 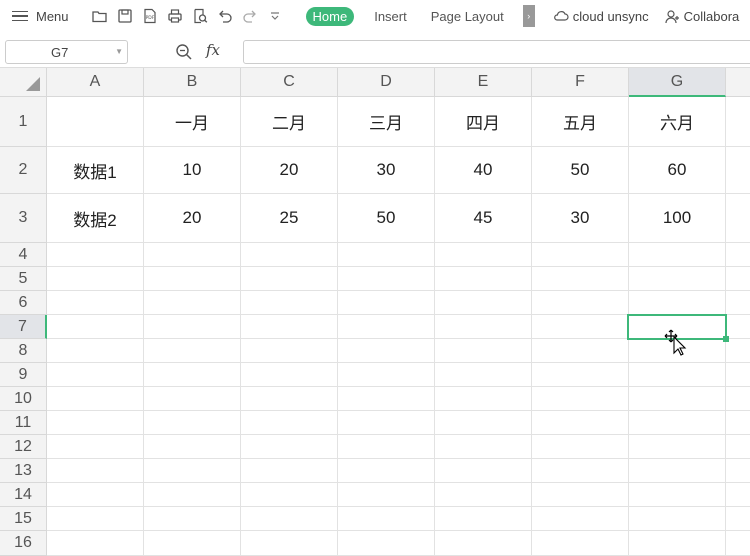 What do you see at coordinates (23, 423) in the screenshot?
I see `row-header-11: 11` at bounding box center [23, 423].